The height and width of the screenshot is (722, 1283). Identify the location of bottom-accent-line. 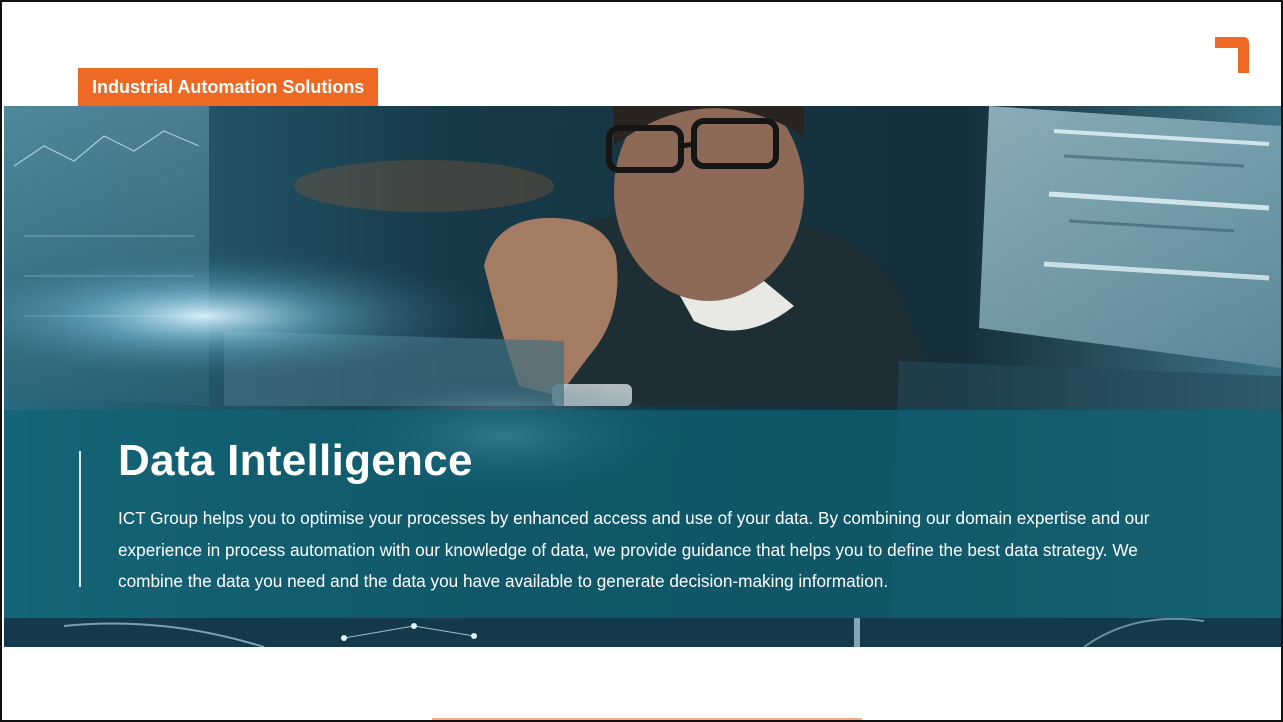
(647, 719).